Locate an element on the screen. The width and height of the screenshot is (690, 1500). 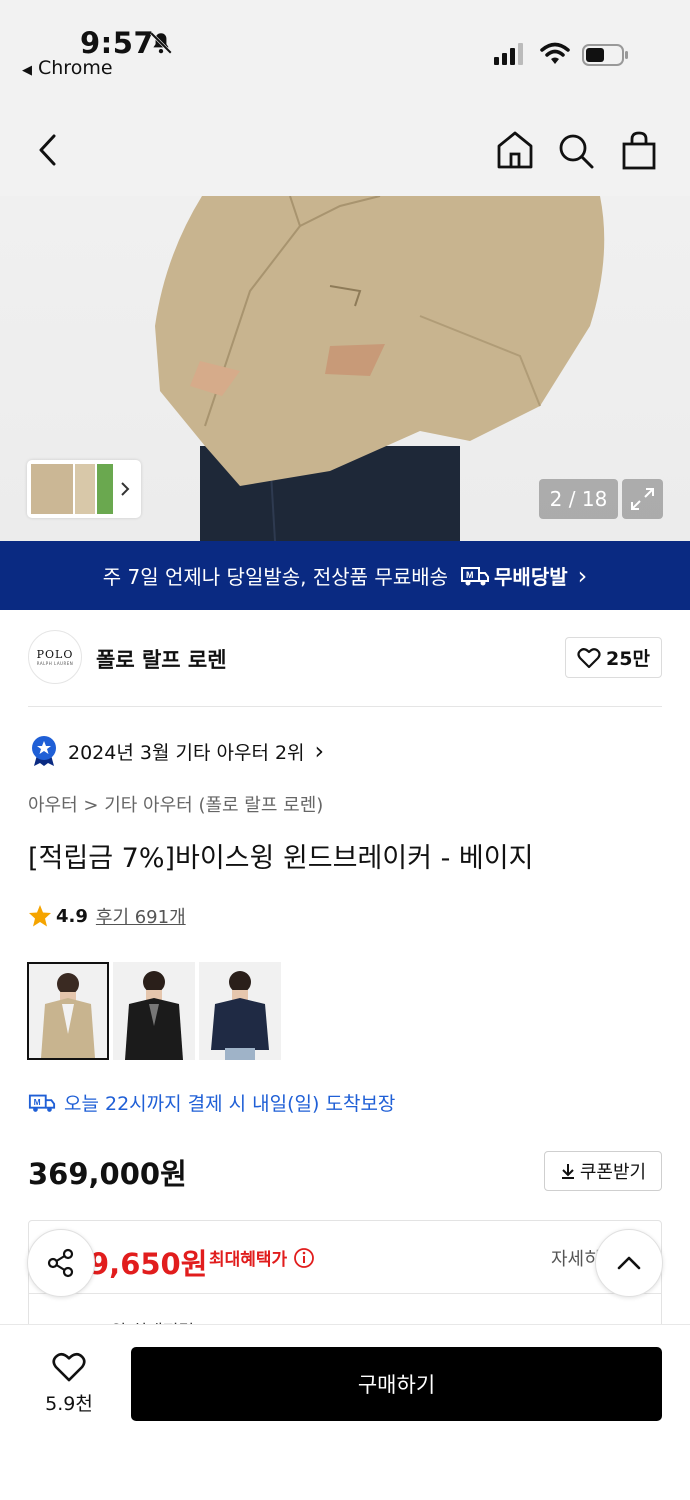
brand-row: POLO RALPH LAUREN 폴로 랄프 로렌 25만 is located at coordinates (345, 658).